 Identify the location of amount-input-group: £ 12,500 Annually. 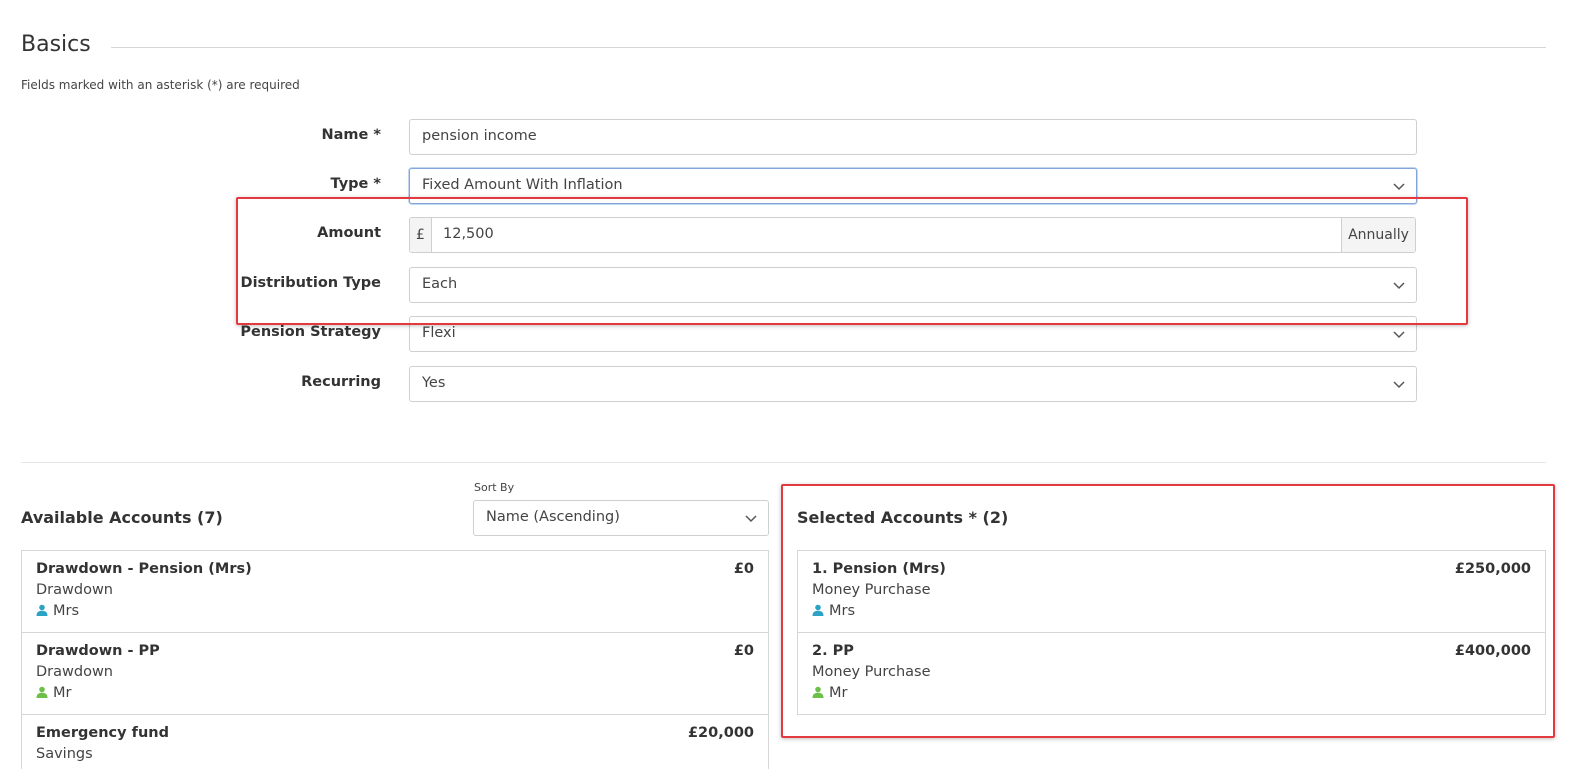
(912, 235).